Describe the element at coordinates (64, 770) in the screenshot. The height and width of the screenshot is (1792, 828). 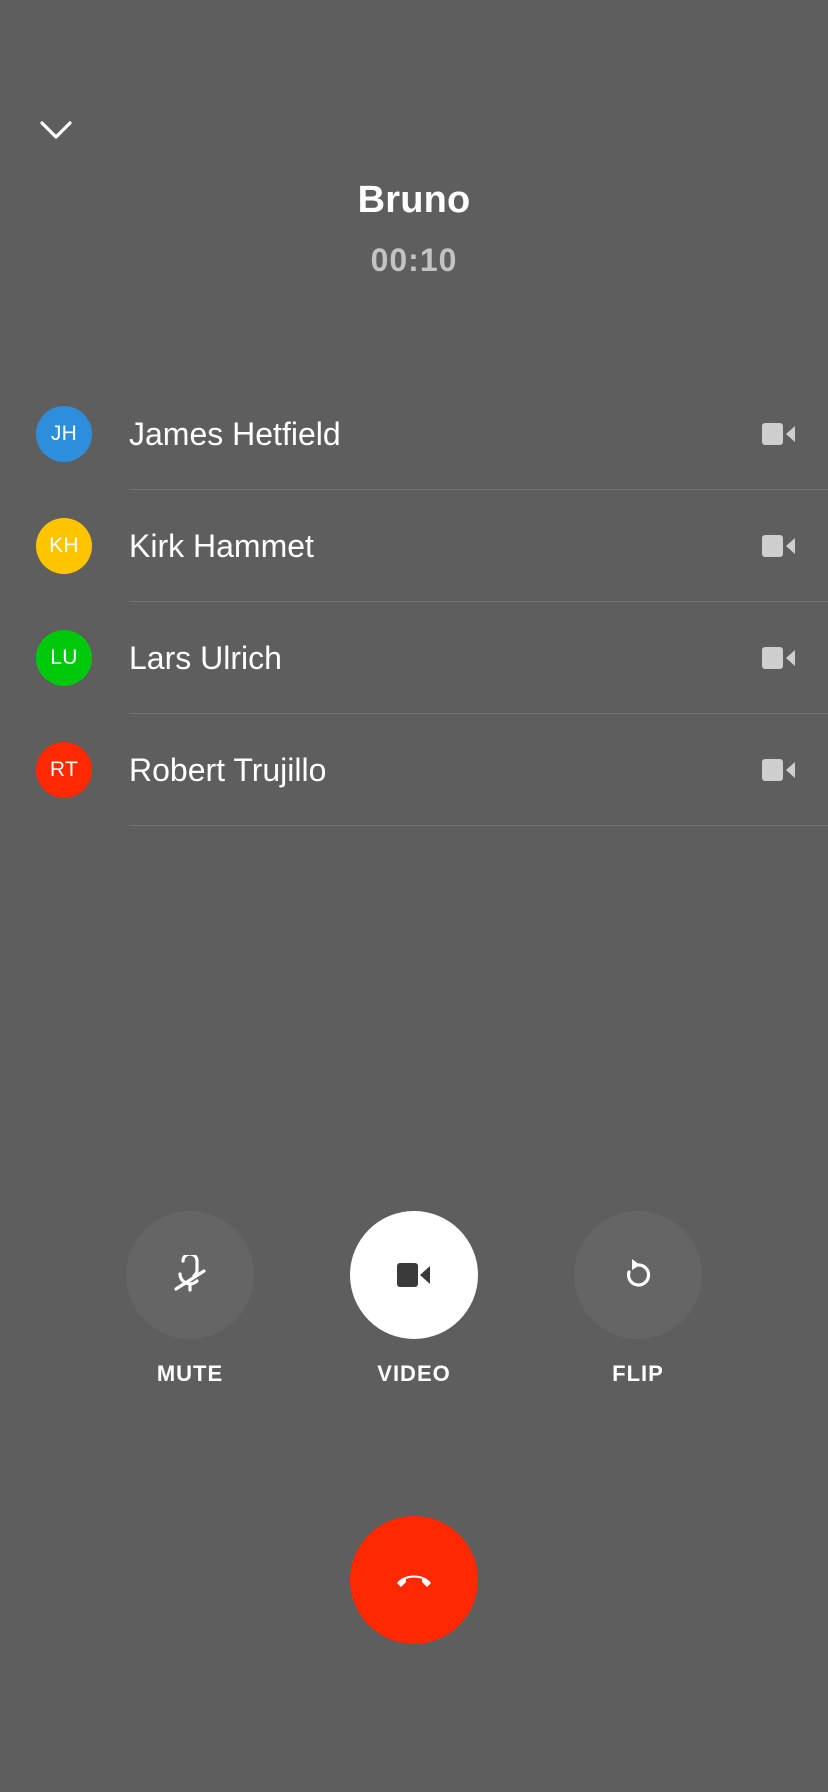
I see `avatar: RT` at that location.